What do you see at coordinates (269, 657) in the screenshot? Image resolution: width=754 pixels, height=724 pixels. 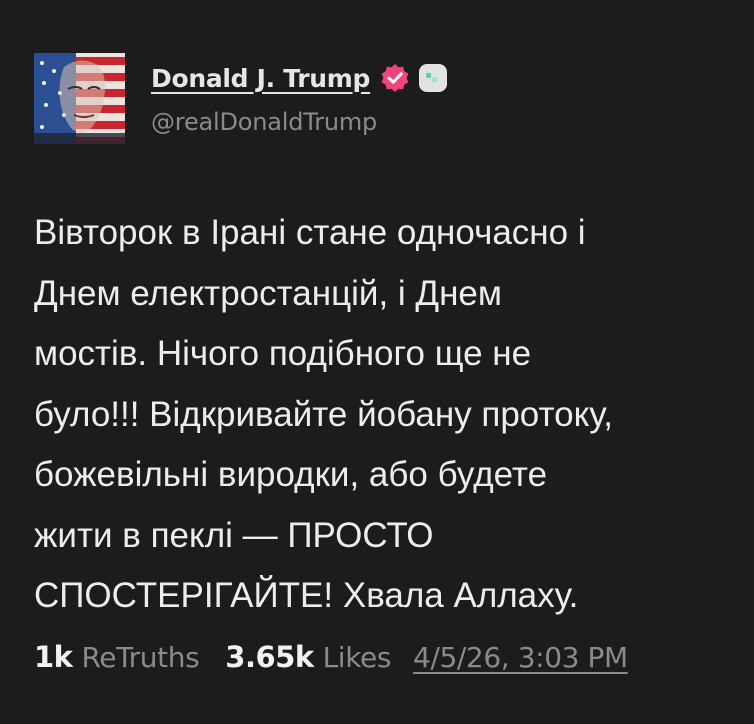 I see `likes-count: 3.65k` at bounding box center [269, 657].